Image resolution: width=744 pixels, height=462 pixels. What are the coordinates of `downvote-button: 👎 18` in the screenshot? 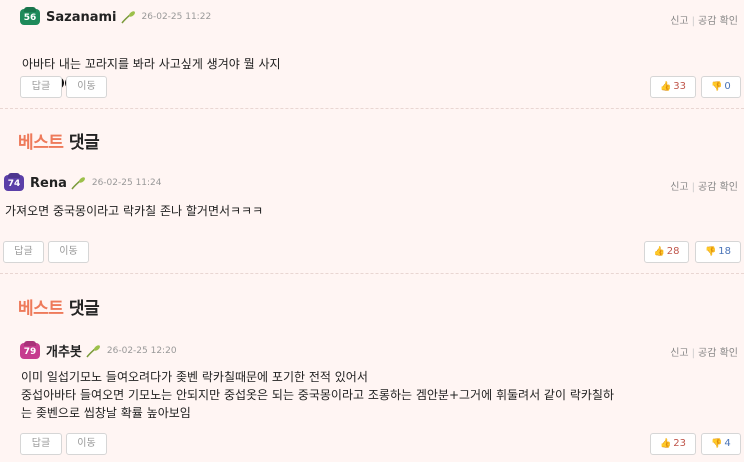 It's located at (718, 252).